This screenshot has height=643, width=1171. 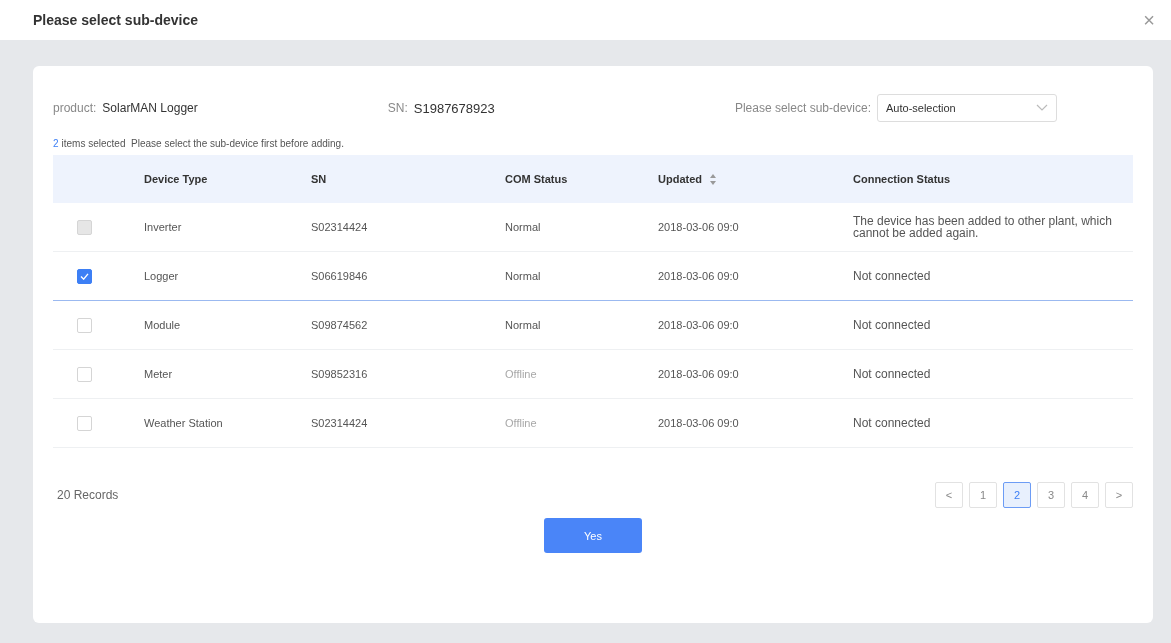 What do you see at coordinates (56, 143) in the screenshot?
I see `selected-count: 2` at bounding box center [56, 143].